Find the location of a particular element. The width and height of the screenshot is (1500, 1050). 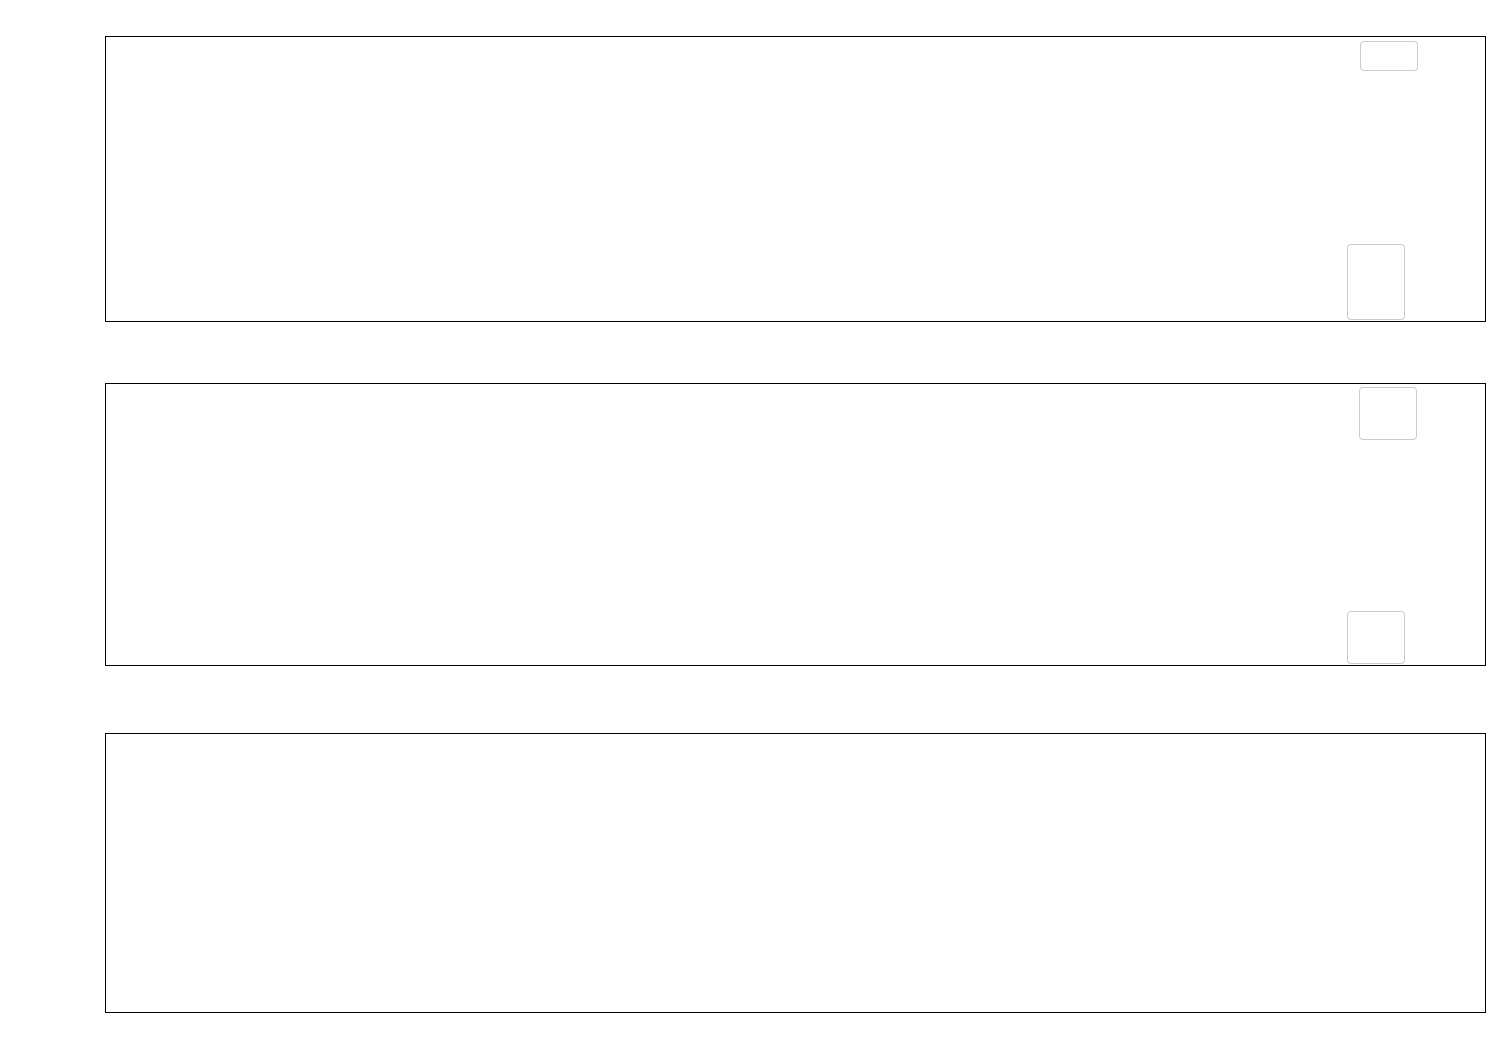

mag-agasc-line-swatch is located at coordinates (1383, 56).